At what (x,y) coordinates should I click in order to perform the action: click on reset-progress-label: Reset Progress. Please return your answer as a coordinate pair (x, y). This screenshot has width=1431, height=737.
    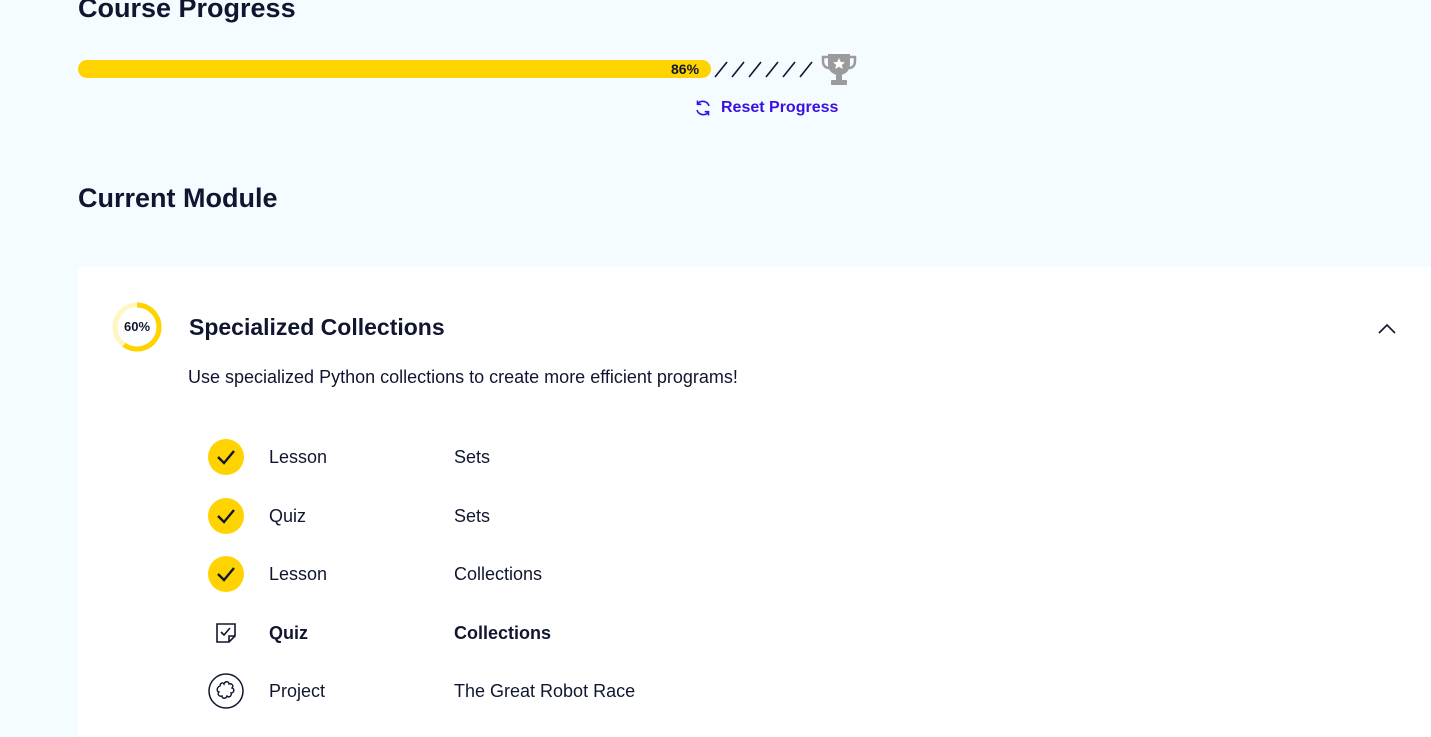
    Looking at the image, I should click on (780, 107).